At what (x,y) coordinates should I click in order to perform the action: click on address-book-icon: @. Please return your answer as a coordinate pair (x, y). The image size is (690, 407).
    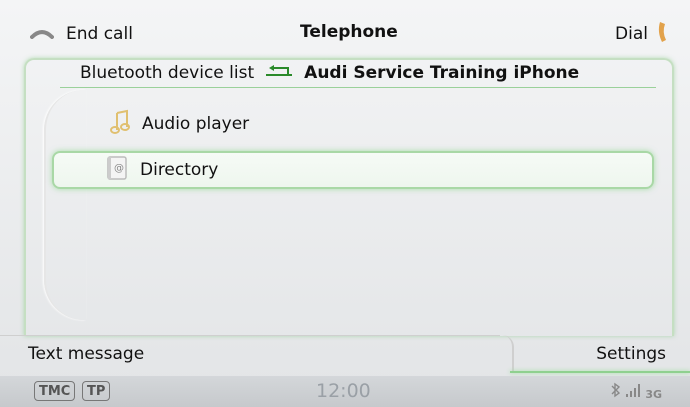
    Looking at the image, I should click on (117, 170).